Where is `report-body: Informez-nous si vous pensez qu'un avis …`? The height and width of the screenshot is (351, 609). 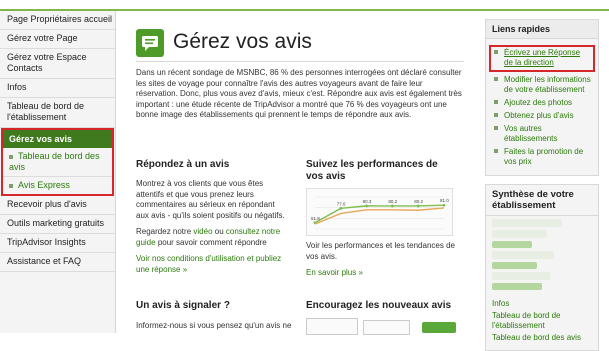
report-body: Informez-nous si vous pensez qu'un avis … is located at coordinates (214, 325).